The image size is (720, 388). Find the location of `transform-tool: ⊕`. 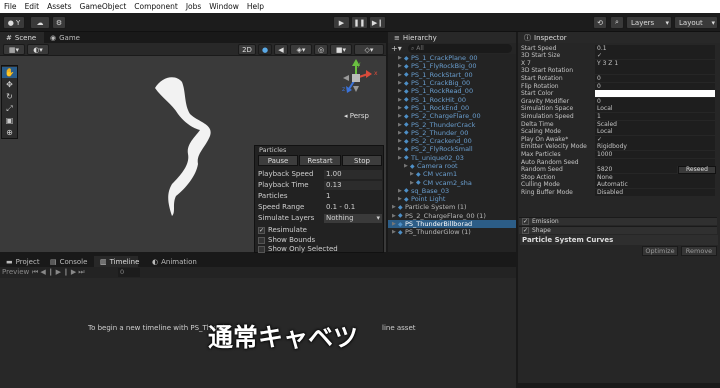

transform-tool: ⊕ is located at coordinates (9, 132).